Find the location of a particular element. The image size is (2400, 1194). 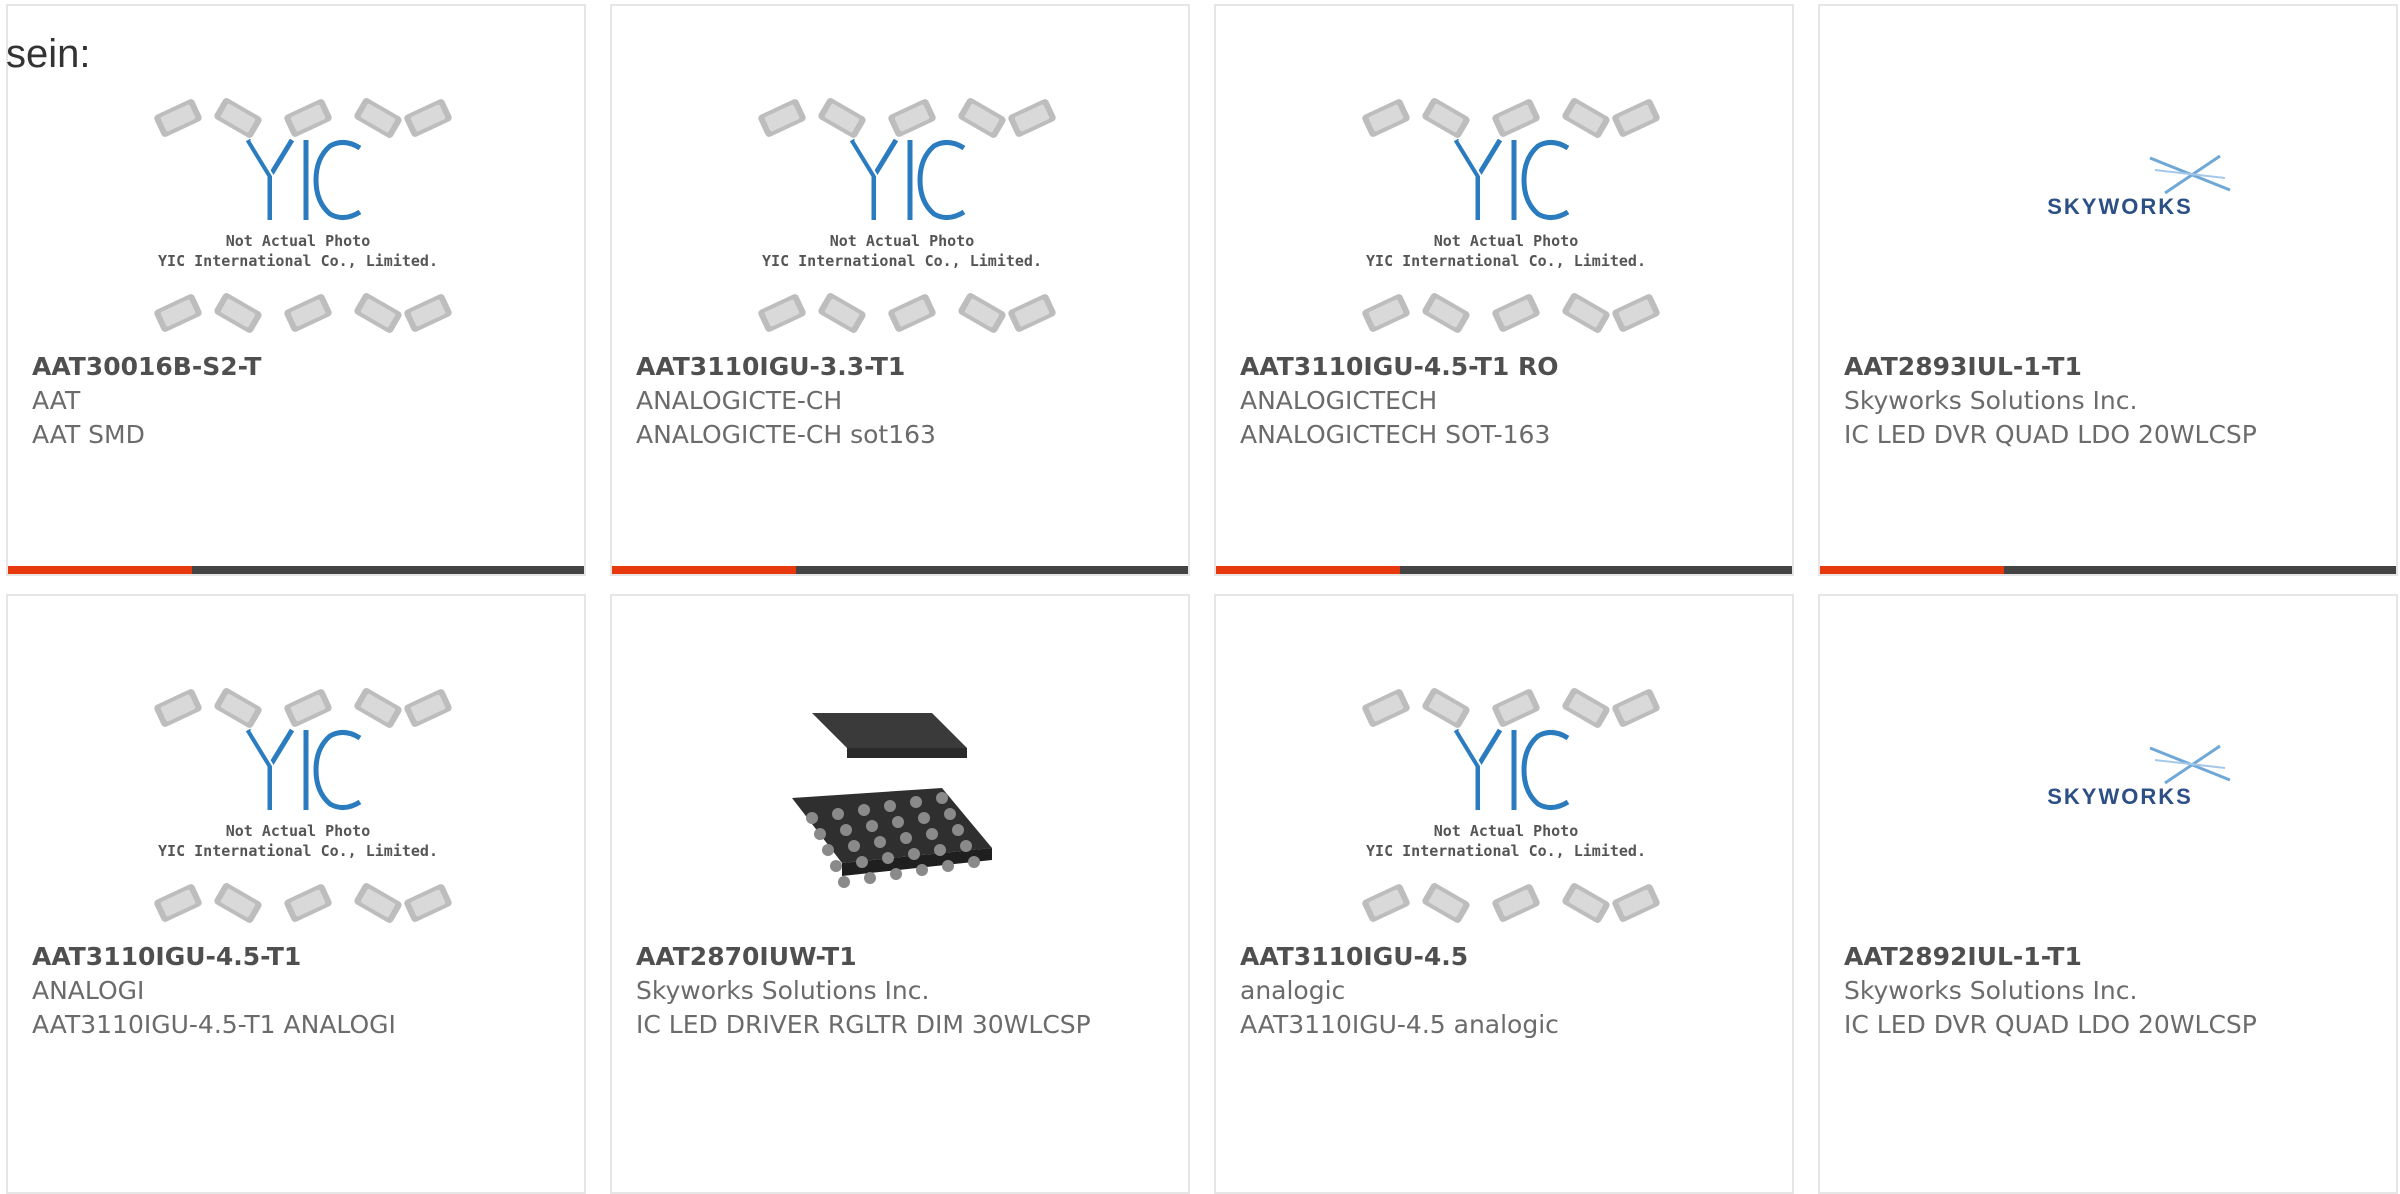

intro-text: sein: is located at coordinates (48, 54).